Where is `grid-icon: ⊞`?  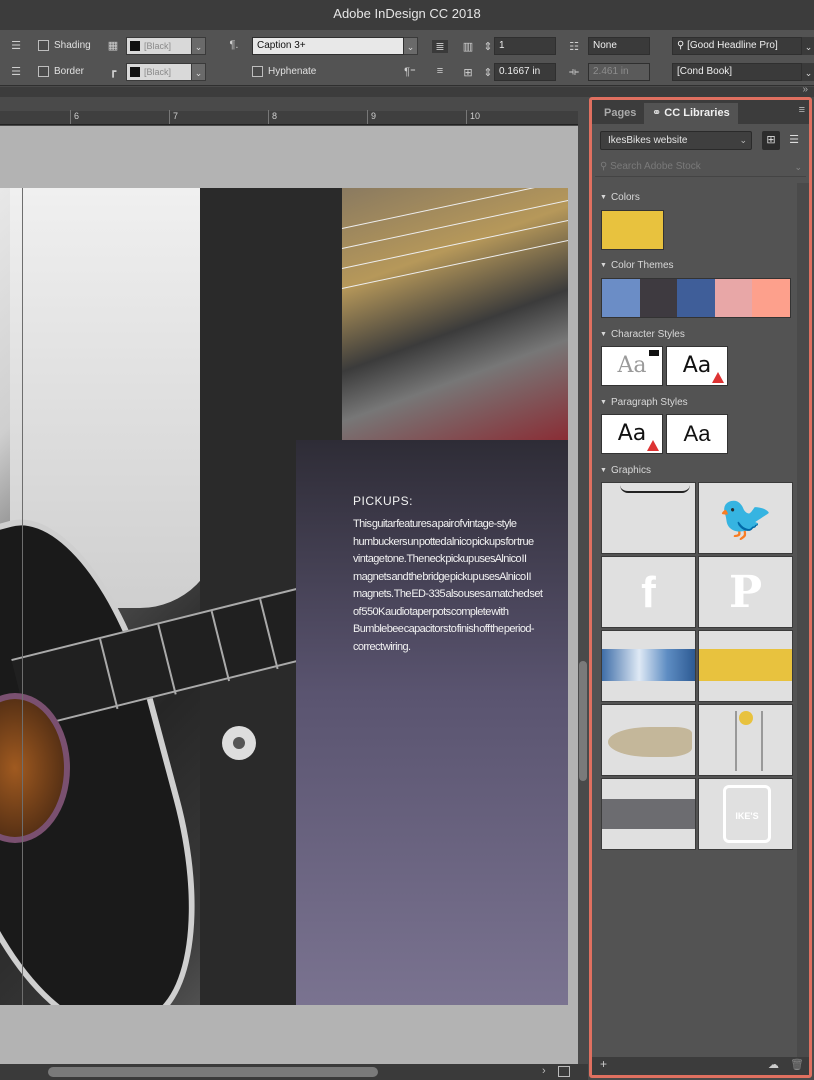
grid-icon: ⊞ is located at coordinates (771, 140).